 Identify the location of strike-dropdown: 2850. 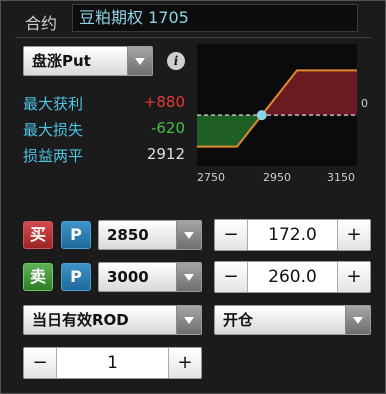
(150, 235).